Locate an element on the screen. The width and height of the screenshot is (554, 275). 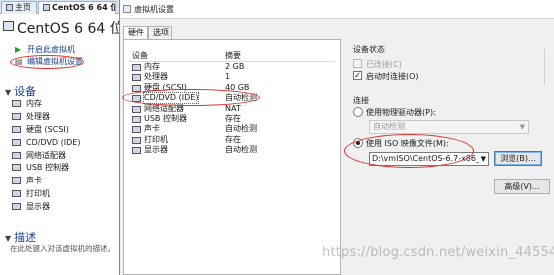
tab-home: 主页 is located at coordinates (19, 7).